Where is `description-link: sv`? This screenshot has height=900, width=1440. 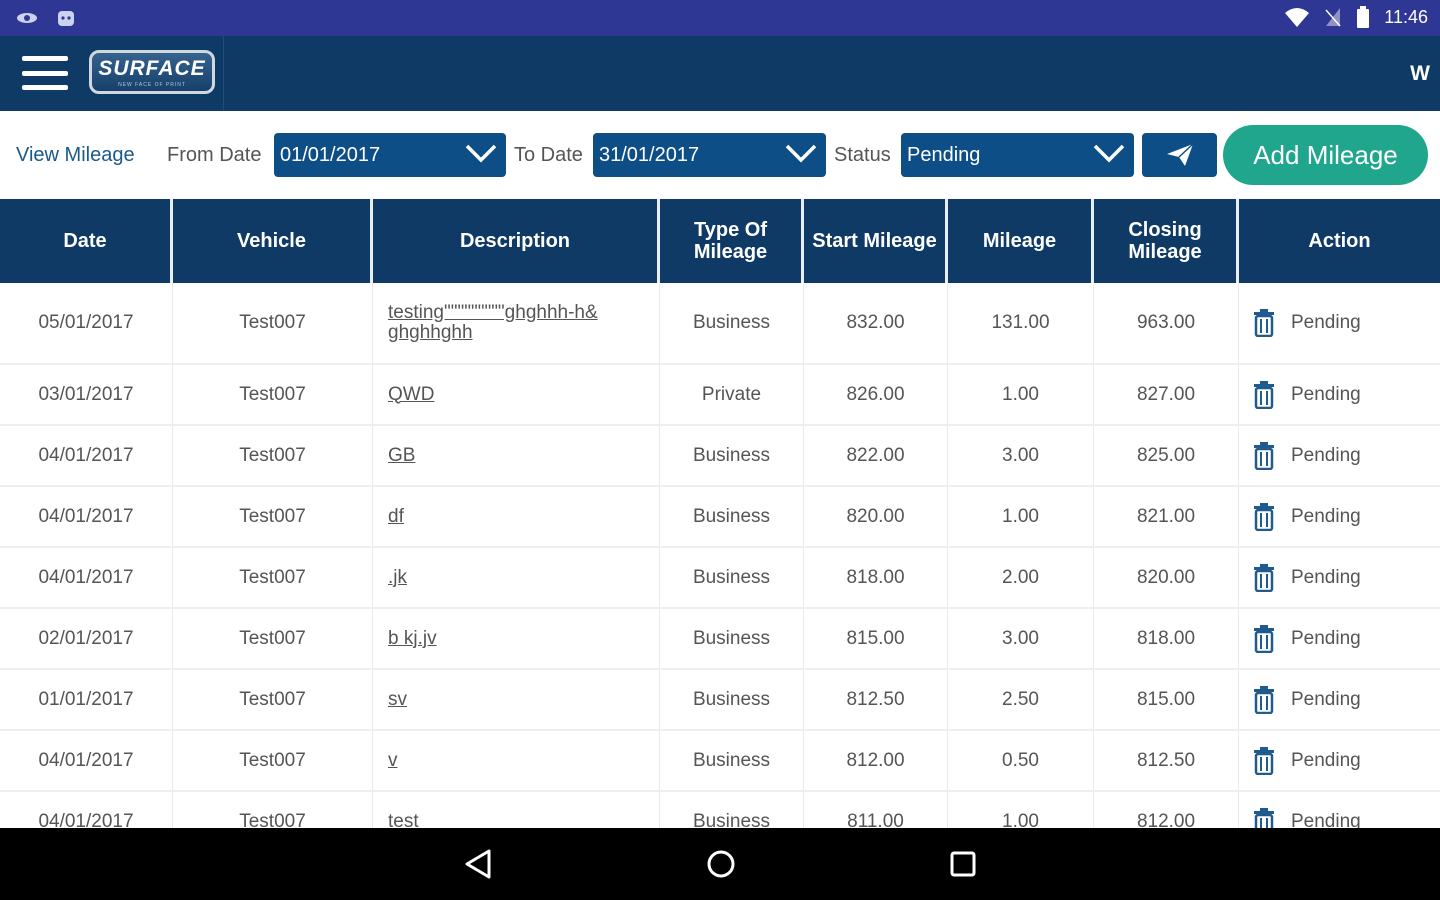
description-link: sv is located at coordinates (397, 699).